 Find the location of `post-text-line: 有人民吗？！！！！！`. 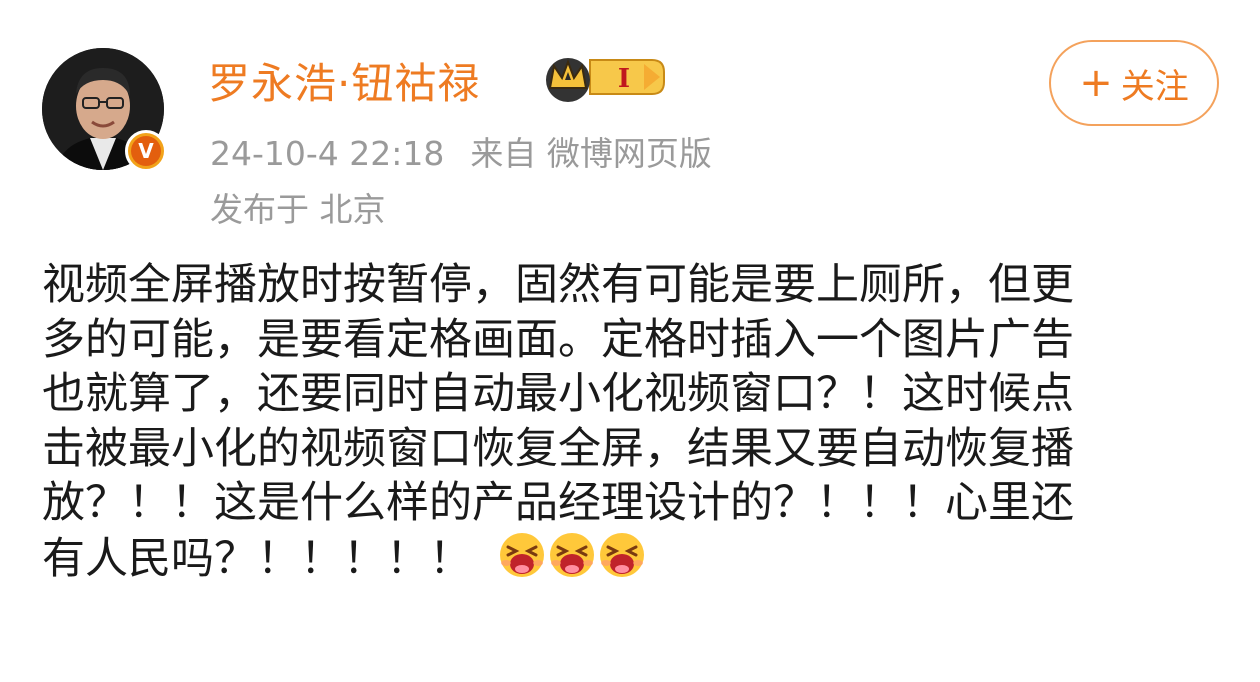

post-text-line: 有人民吗？！！！！！ is located at coordinates (257, 558).